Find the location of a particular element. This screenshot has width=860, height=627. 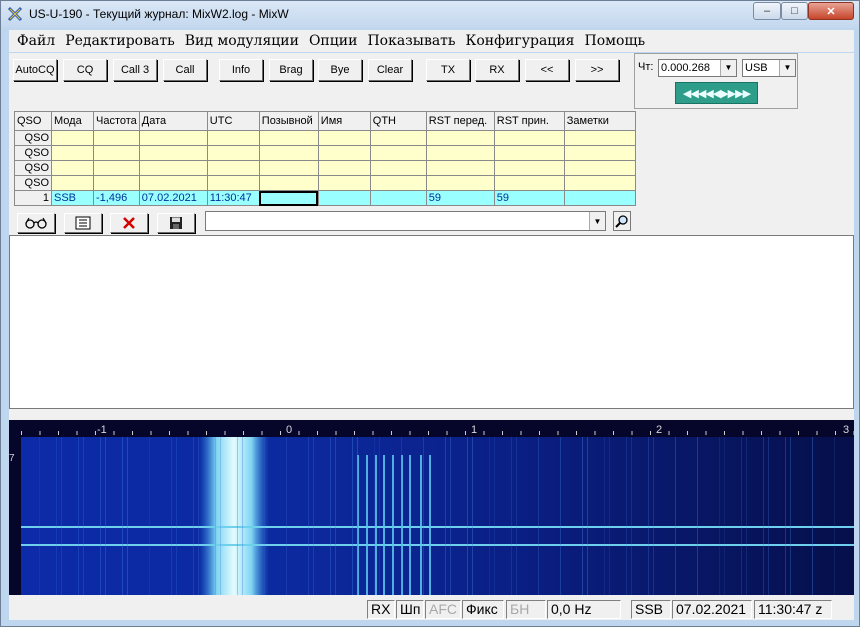

pane-splitter is located at coordinates (431, 414).